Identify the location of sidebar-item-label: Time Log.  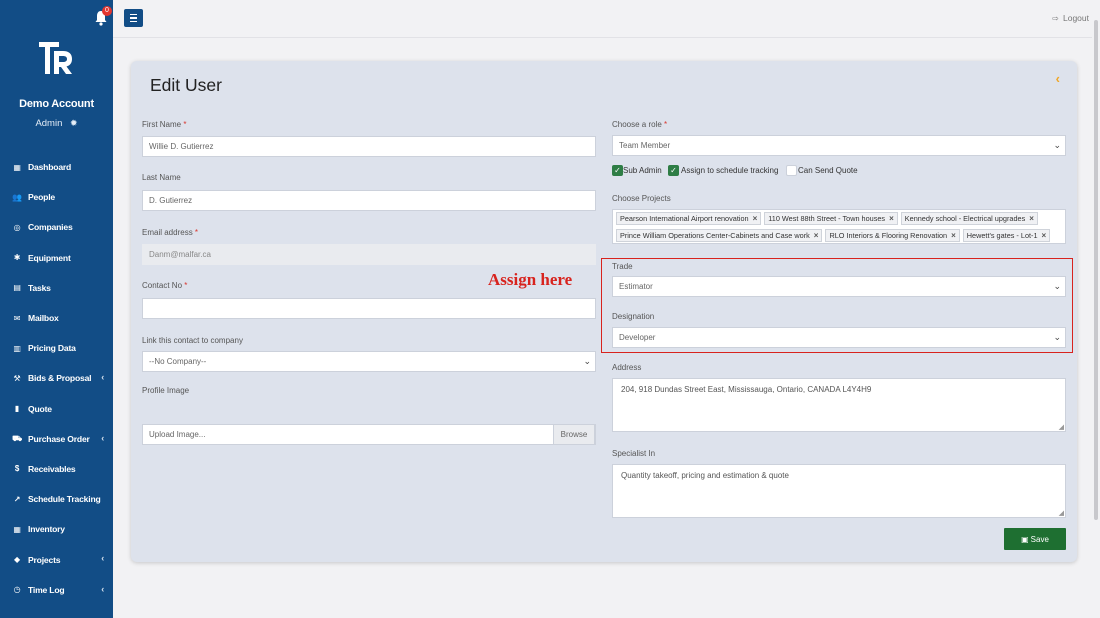
(46, 589).